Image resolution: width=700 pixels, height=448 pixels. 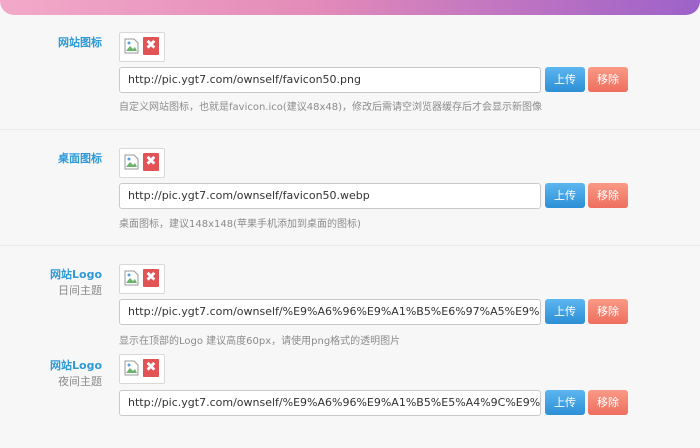 I want to click on logo-day-preview: ✖, so click(x=142, y=279).